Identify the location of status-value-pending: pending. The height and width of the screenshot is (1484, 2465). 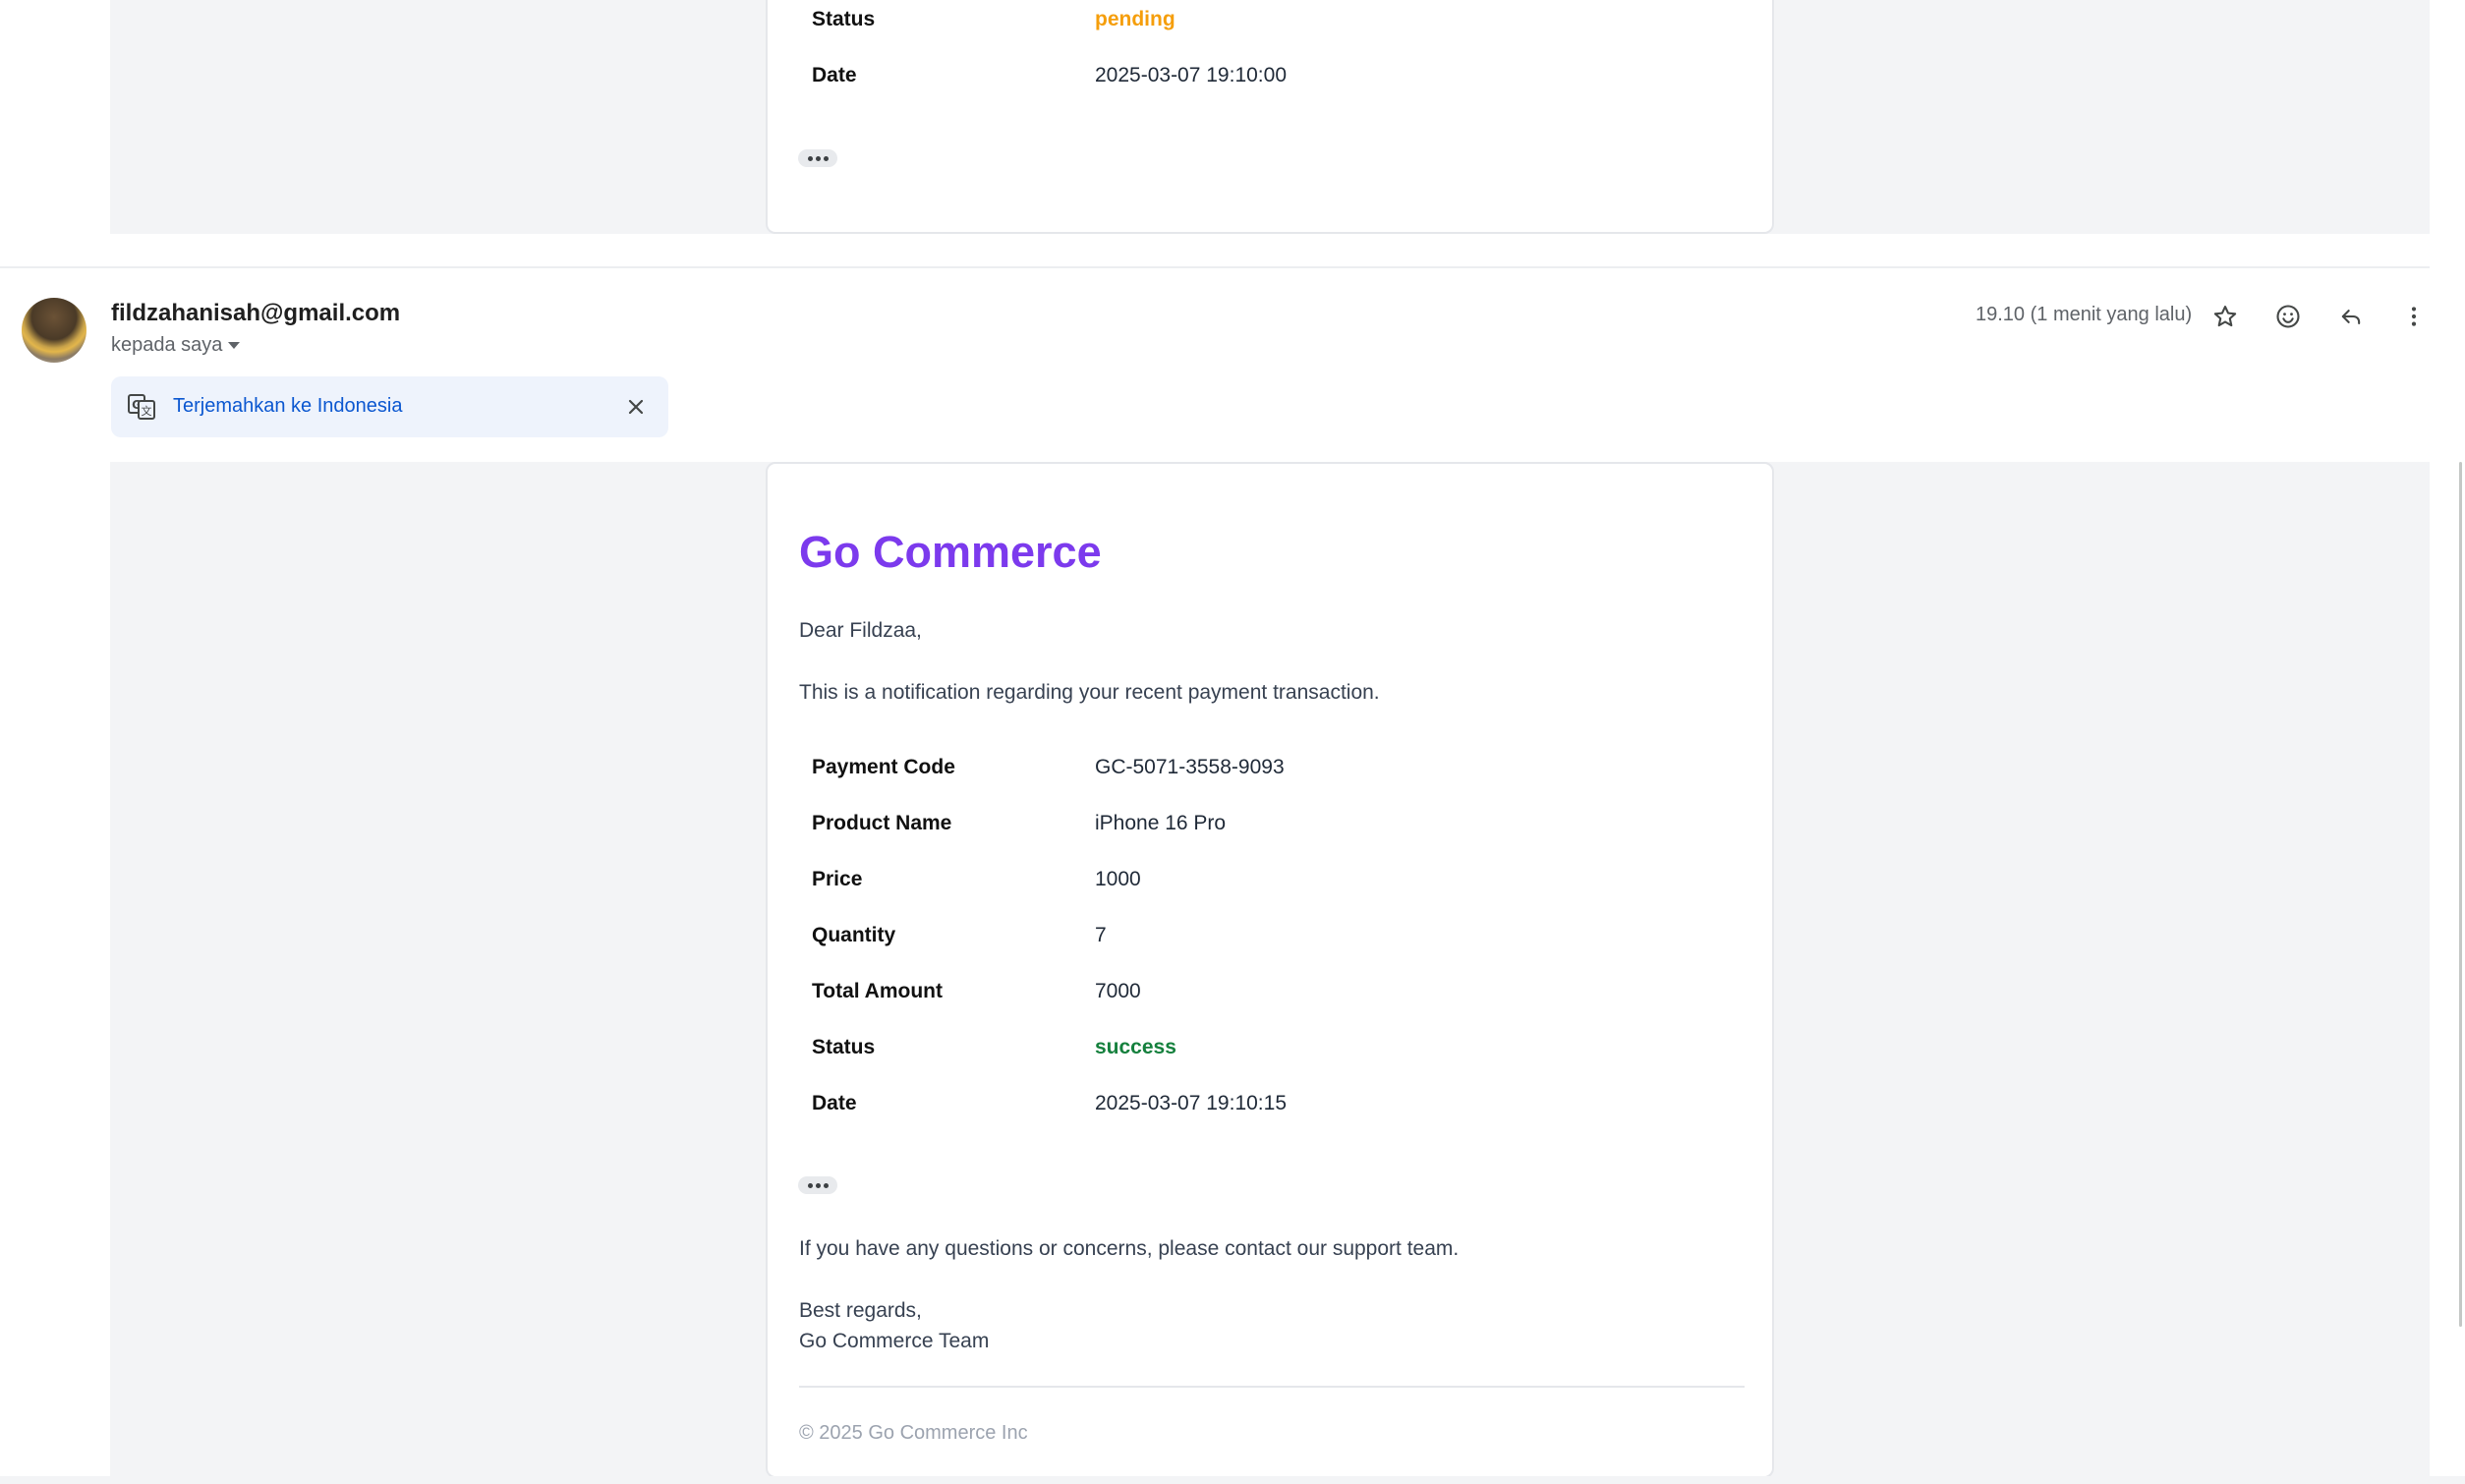
(1135, 19).